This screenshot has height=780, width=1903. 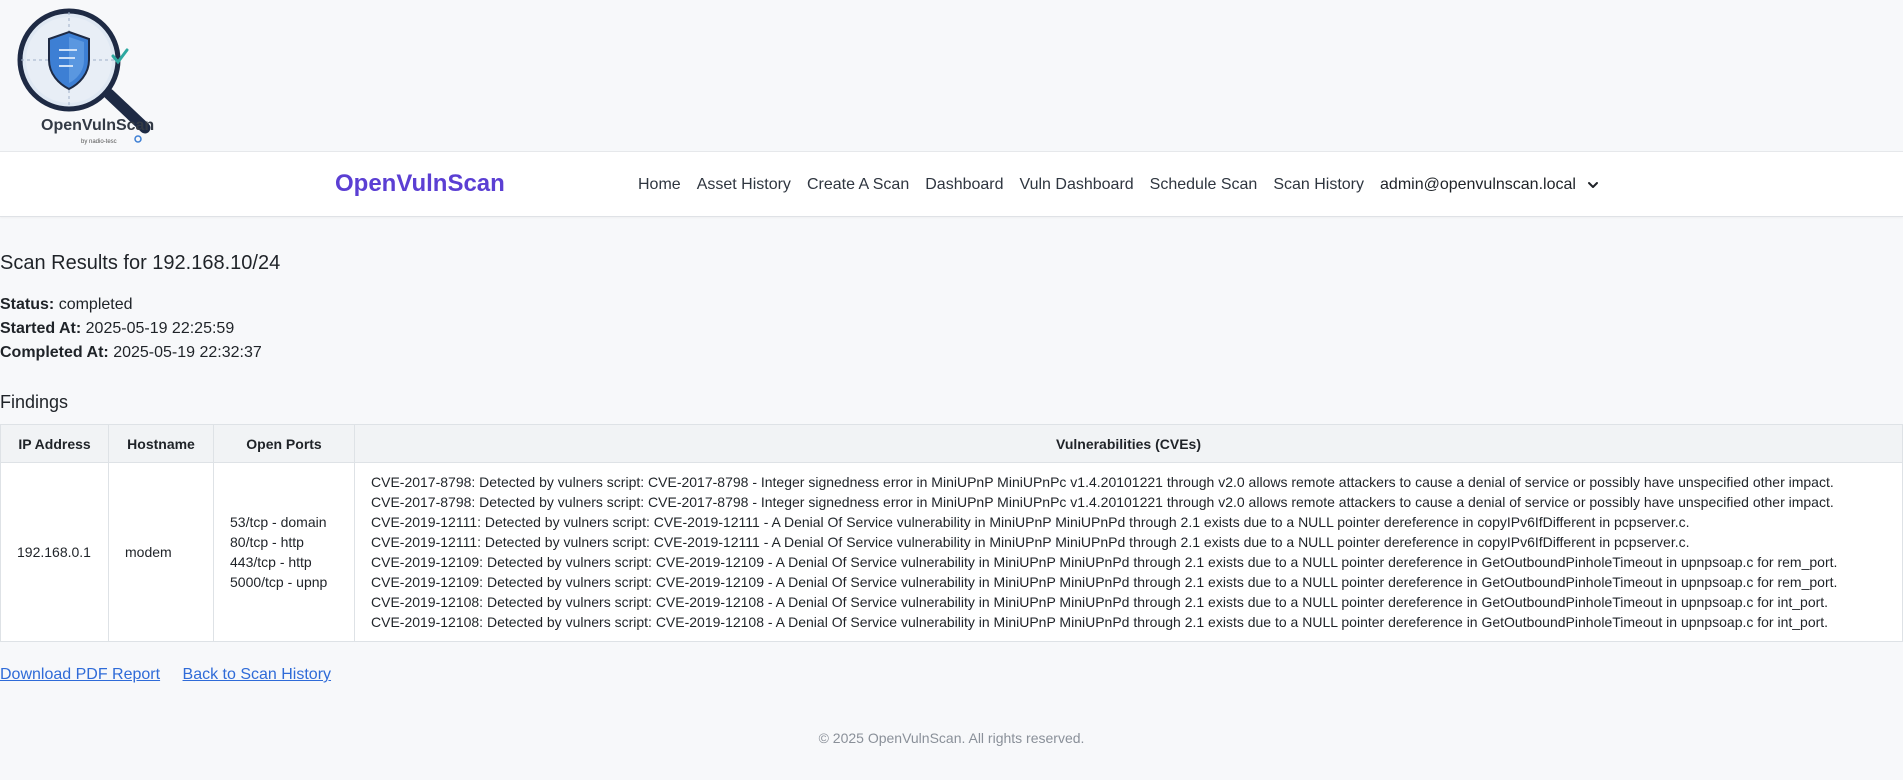 What do you see at coordinates (420, 184) in the screenshot?
I see `navbar-brand: OpenVulnScan` at bounding box center [420, 184].